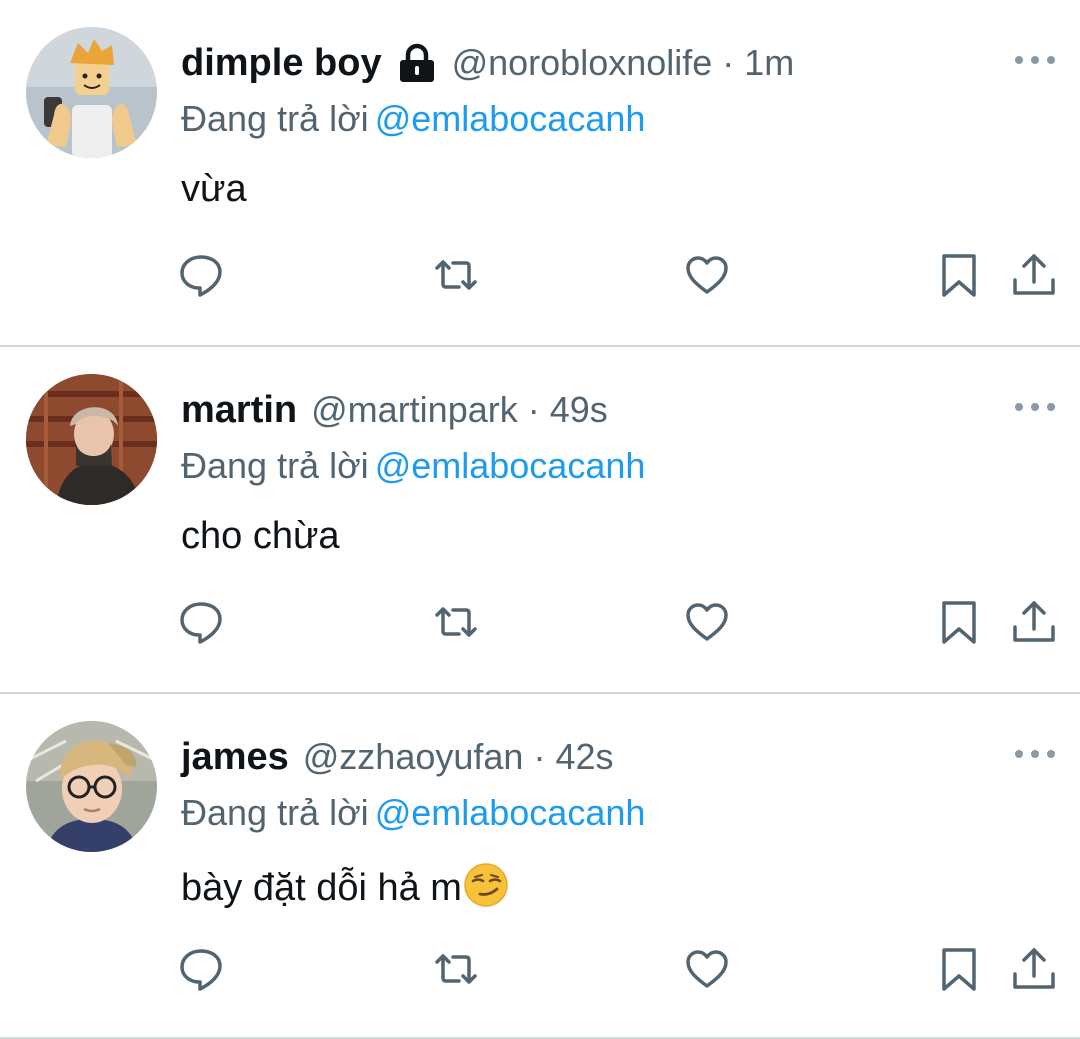 The image size is (1080, 1039). I want to click on timestamp: 42s, so click(584, 757).